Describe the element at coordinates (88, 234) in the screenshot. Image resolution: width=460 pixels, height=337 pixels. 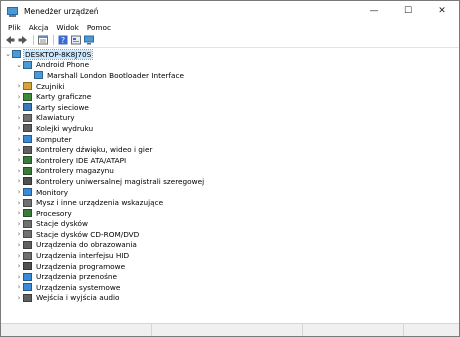
I see `tree-item-label: Stacje dysków CD-ROM/DVD` at that location.